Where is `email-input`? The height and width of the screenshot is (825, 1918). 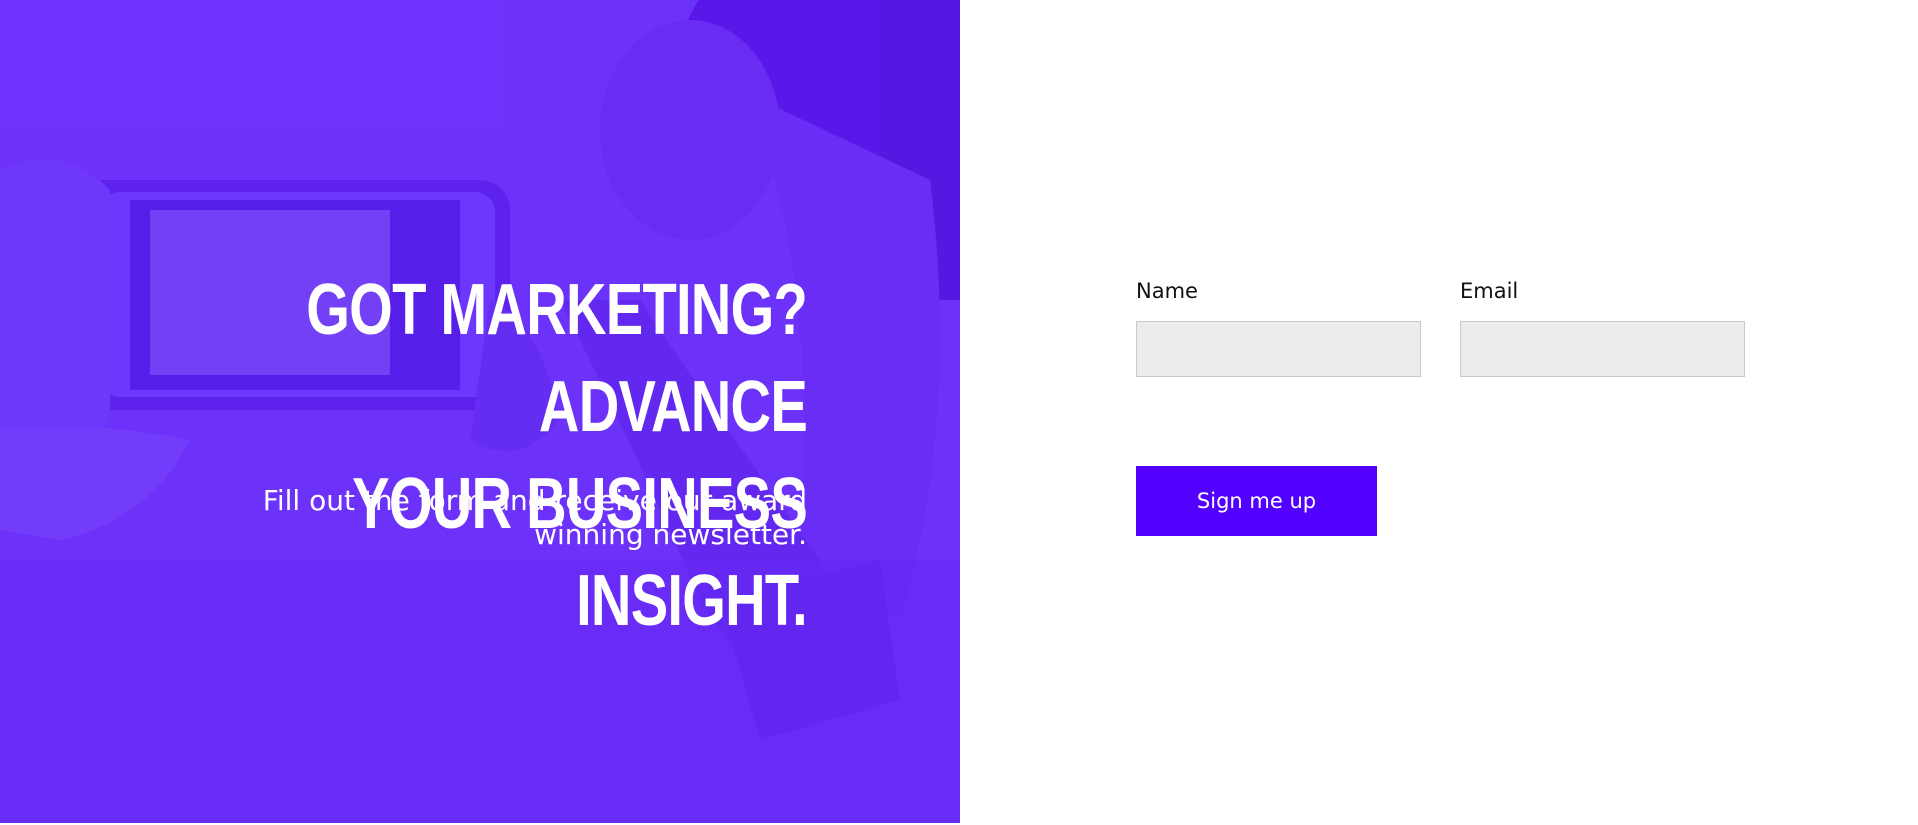
email-input is located at coordinates (1602, 349).